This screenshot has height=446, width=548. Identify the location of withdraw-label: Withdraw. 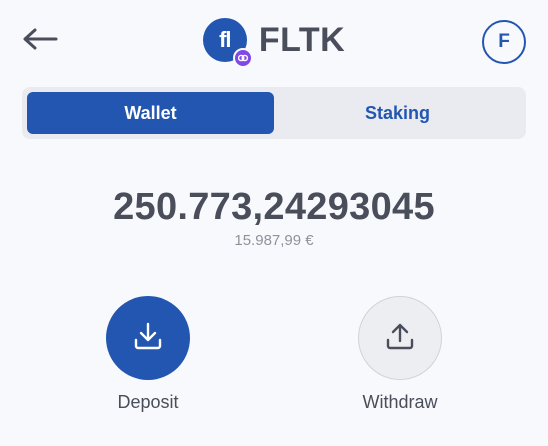
(400, 402).